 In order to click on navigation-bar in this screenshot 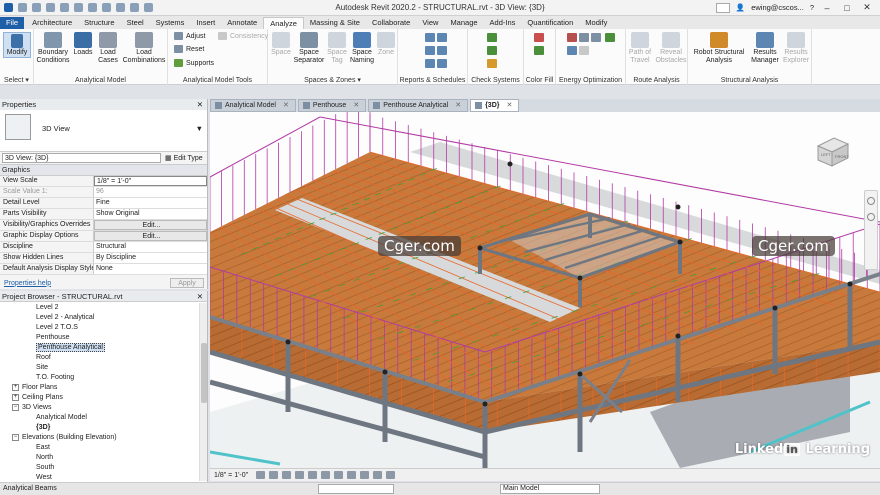, I will do `click(871, 230)`.